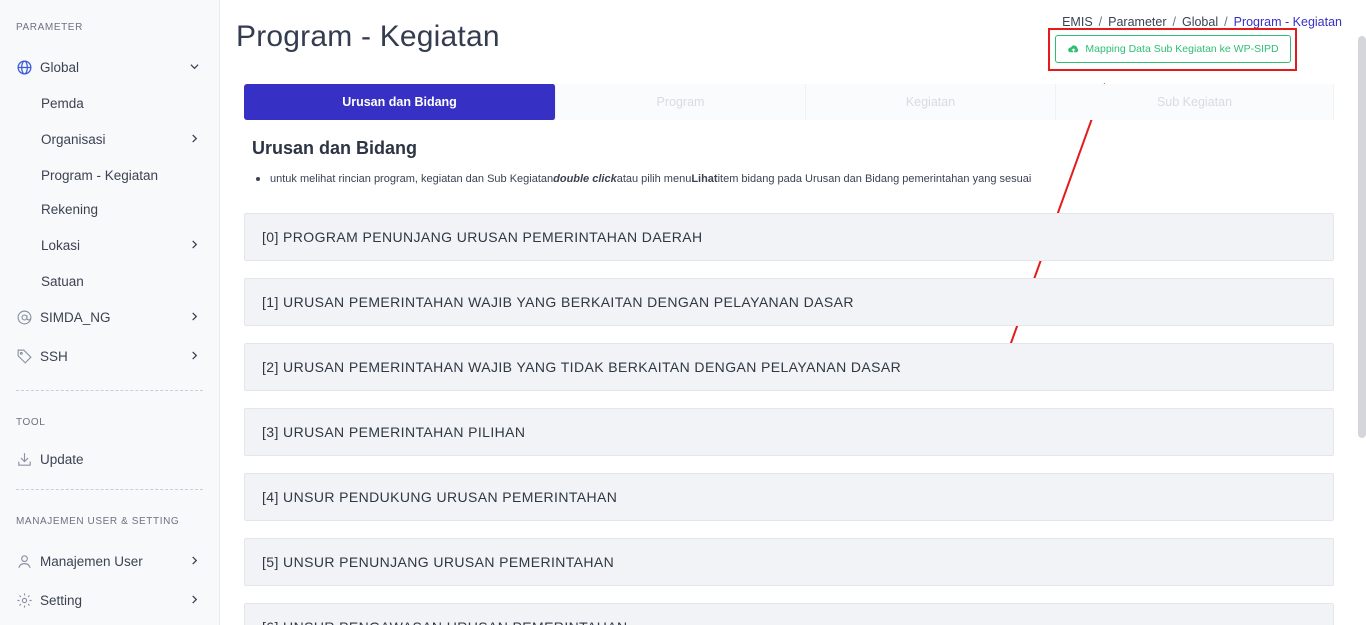 This screenshot has width=1366, height=625. What do you see at coordinates (109, 459) in the screenshot?
I see `sidebar-item-update: Update` at bounding box center [109, 459].